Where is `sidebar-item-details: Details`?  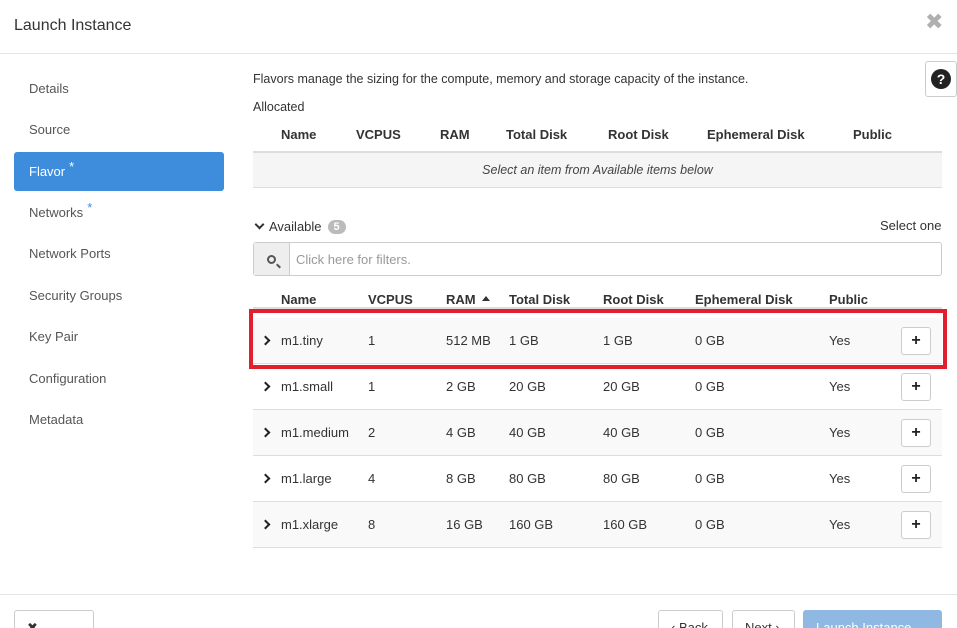
sidebar-item-details: Details is located at coordinates (119, 88).